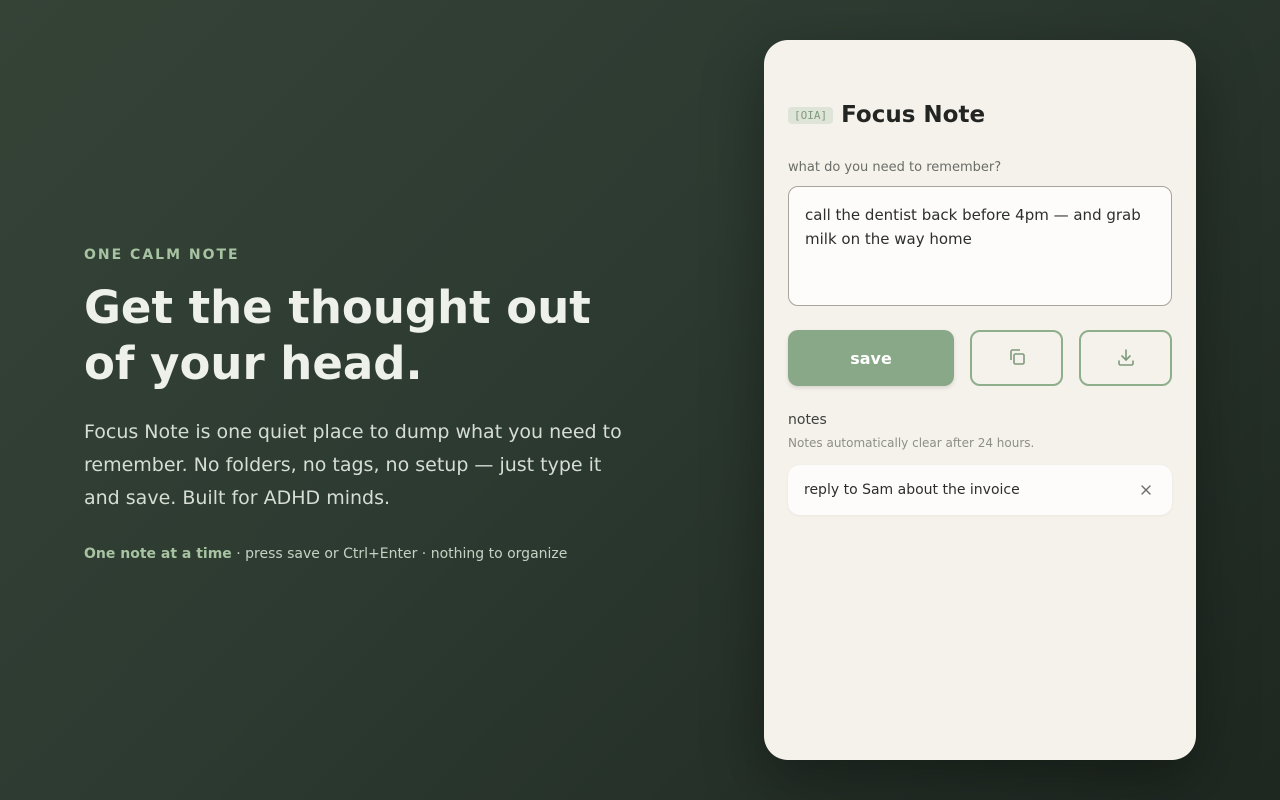  I want to click on download-button, so click(1125, 358).